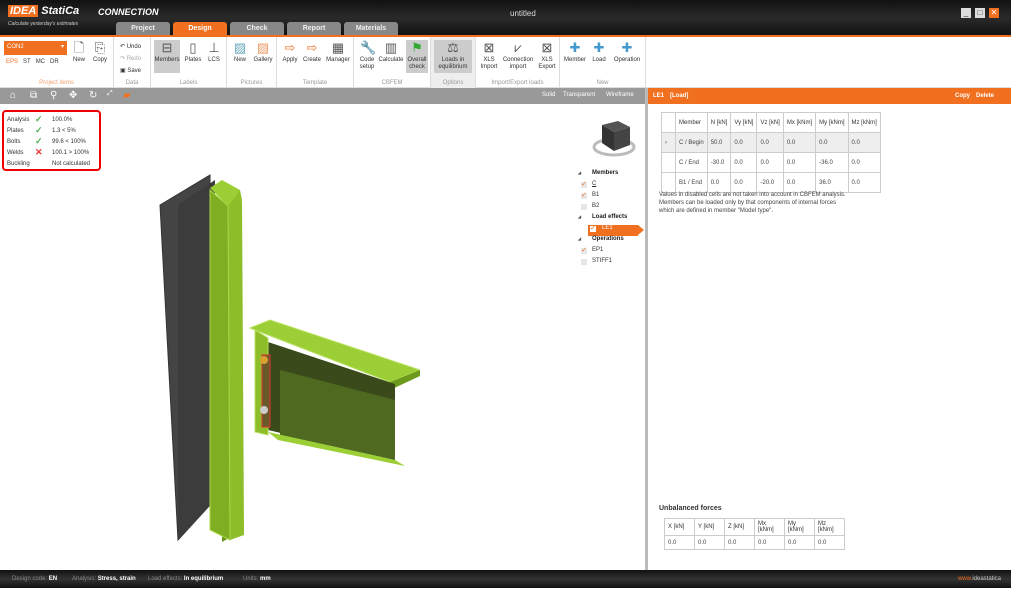 The height and width of the screenshot is (596, 1011). I want to click on transparent-view: Transparent, so click(579, 95).